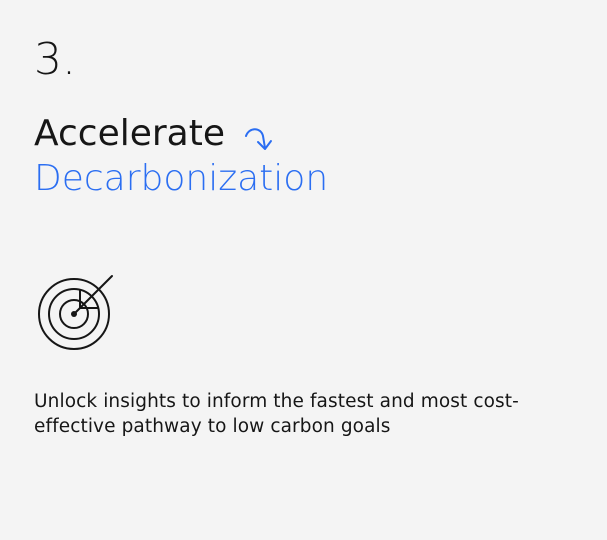 The image size is (607, 540). Describe the element at coordinates (55, 59) in the screenshot. I see `step-number: 3.` at that location.